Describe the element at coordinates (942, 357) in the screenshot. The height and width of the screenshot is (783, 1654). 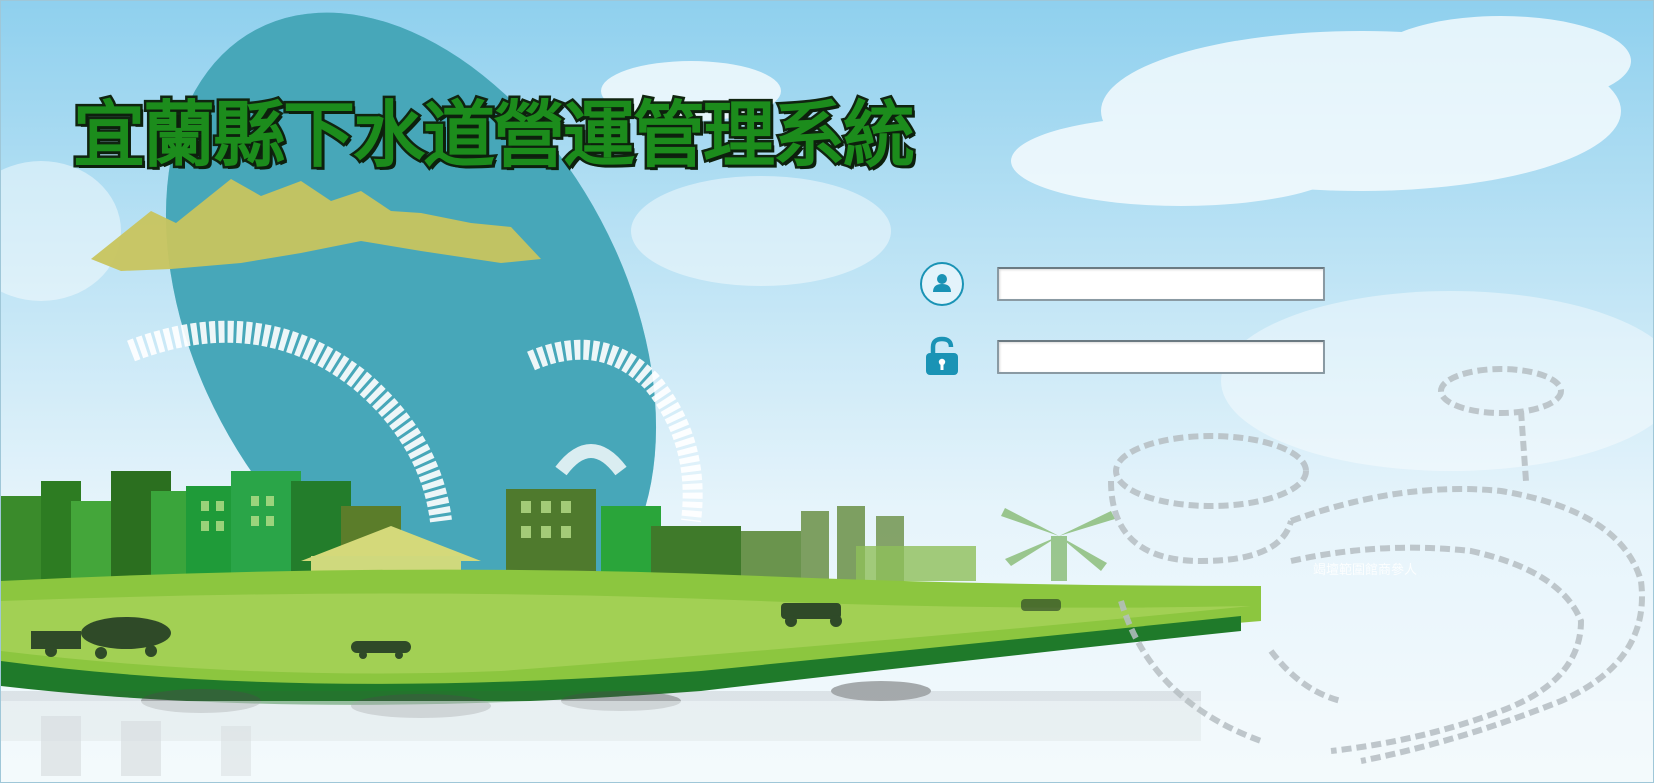
I see `lock-icon` at that location.